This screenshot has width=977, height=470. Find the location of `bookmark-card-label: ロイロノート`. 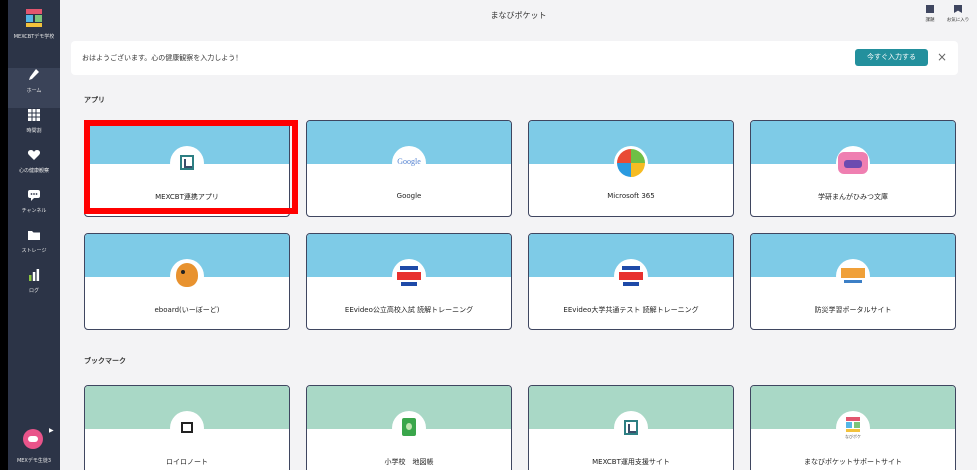

bookmark-card-label: ロイロノート is located at coordinates (187, 462).